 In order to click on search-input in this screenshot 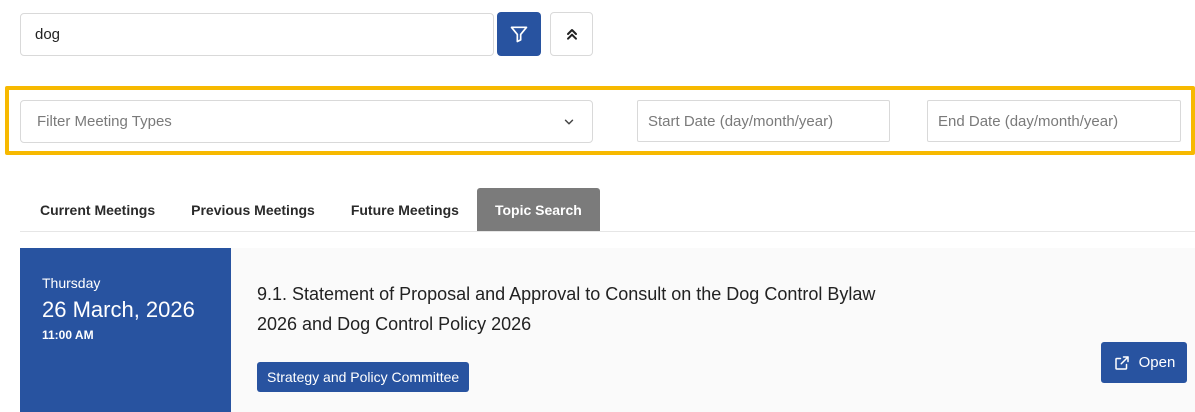, I will do `click(257, 34)`.